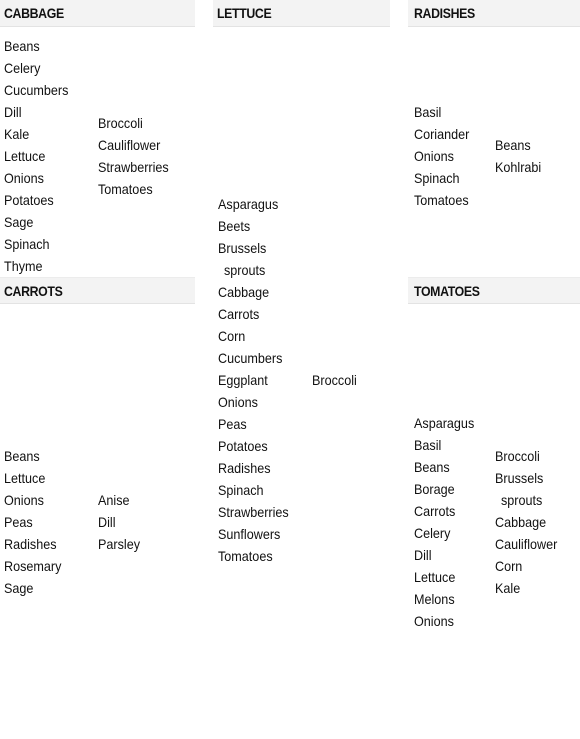  I want to click on plant-name: Thyme, so click(23, 266).